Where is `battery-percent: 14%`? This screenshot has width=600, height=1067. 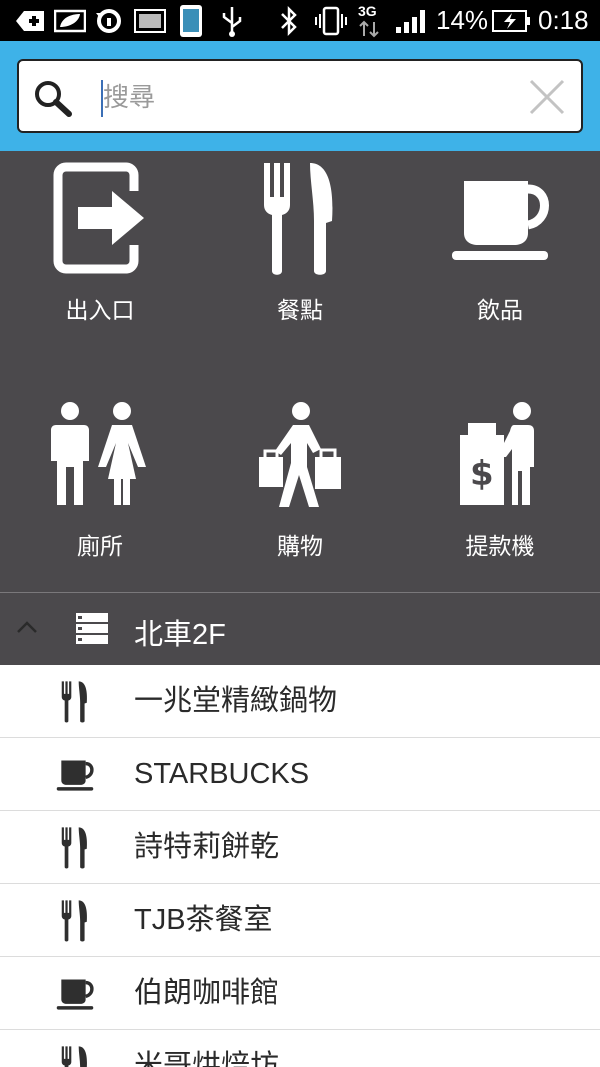
battery-percent: 14% is located at coordinates (462, 20).